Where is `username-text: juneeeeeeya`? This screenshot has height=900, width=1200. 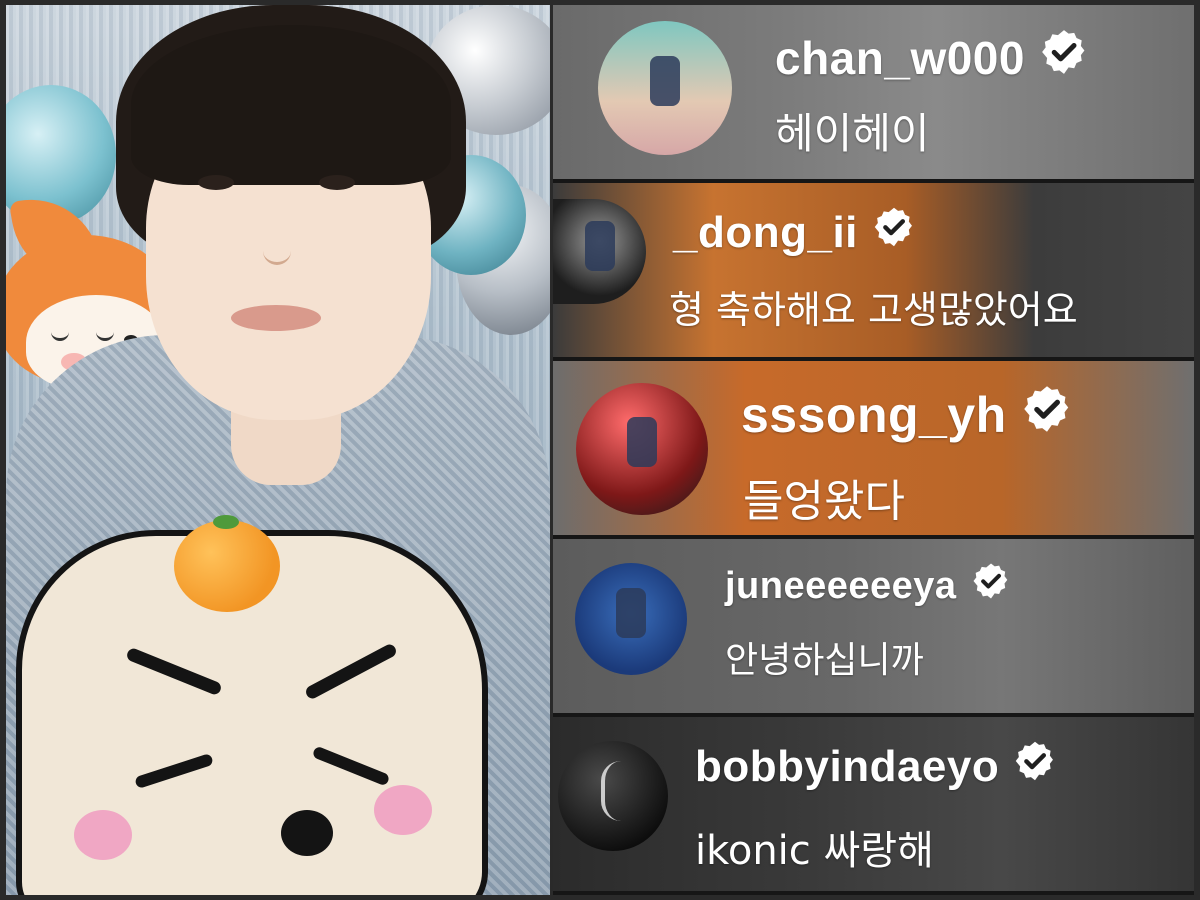 username-text: juneeeeeeya is located at coordinates (841, 586).